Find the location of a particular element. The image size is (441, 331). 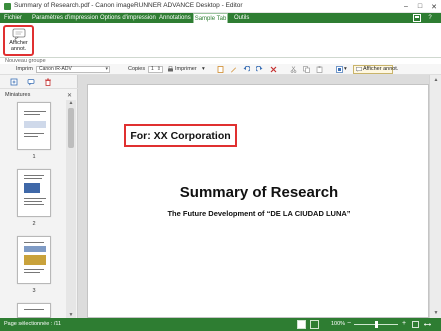

for-text-box: For: XX Corporation is located at coordinates (180, 135).